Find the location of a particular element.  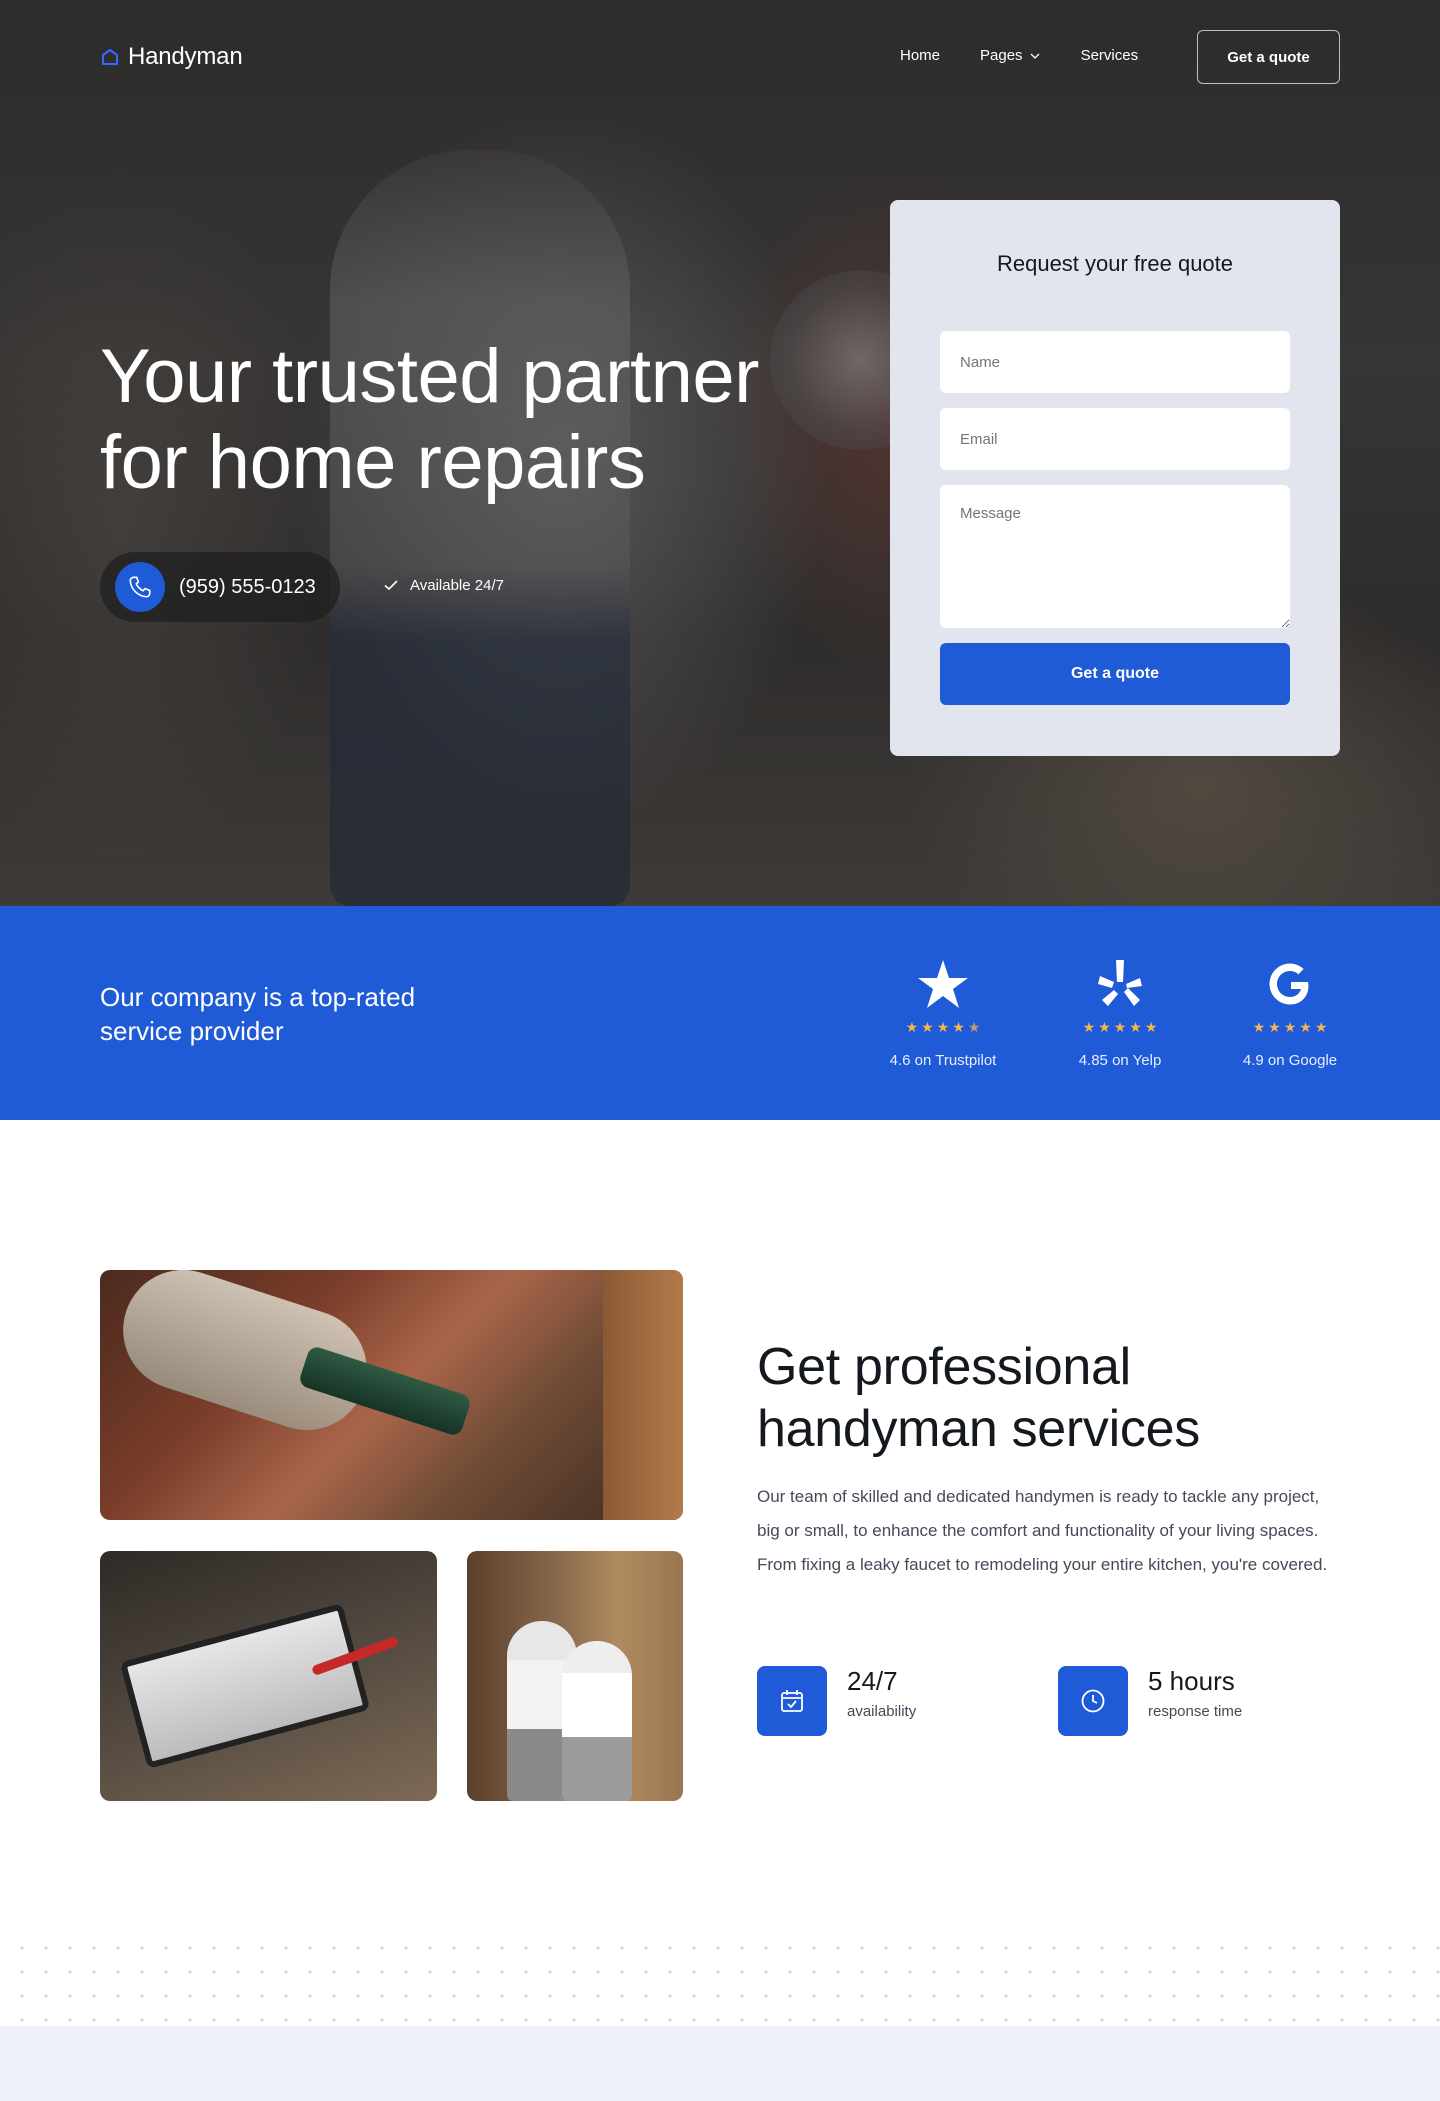

nav-link-pages-label: Pages is located at coordinates (1001, 55).